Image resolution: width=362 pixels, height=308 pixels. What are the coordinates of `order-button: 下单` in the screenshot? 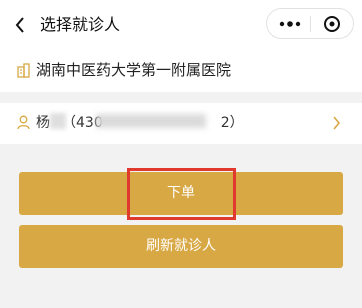 It's located at (181, 193).